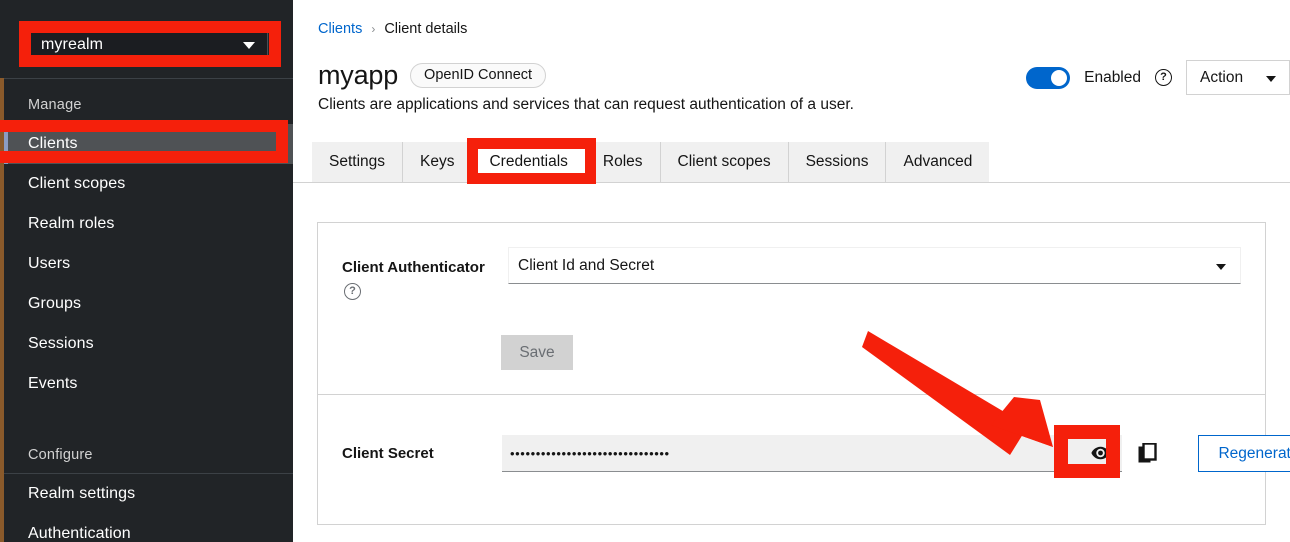 This screenshot has width=1290, height=542. Describe the element at coordinates (340, 29) in the screenshot. I see `breadcrumb-link-clients: Clients` at that location.